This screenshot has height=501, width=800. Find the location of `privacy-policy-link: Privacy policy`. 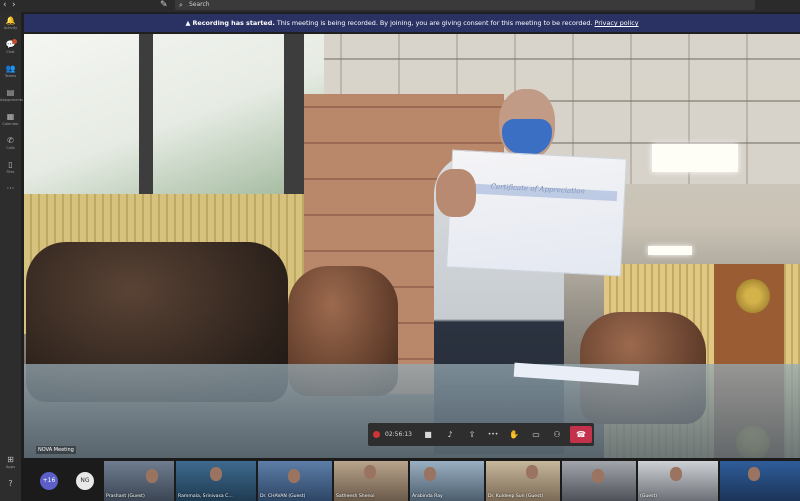

privacy-policy-link: Privacy policy is located at coordinates (617, 23).